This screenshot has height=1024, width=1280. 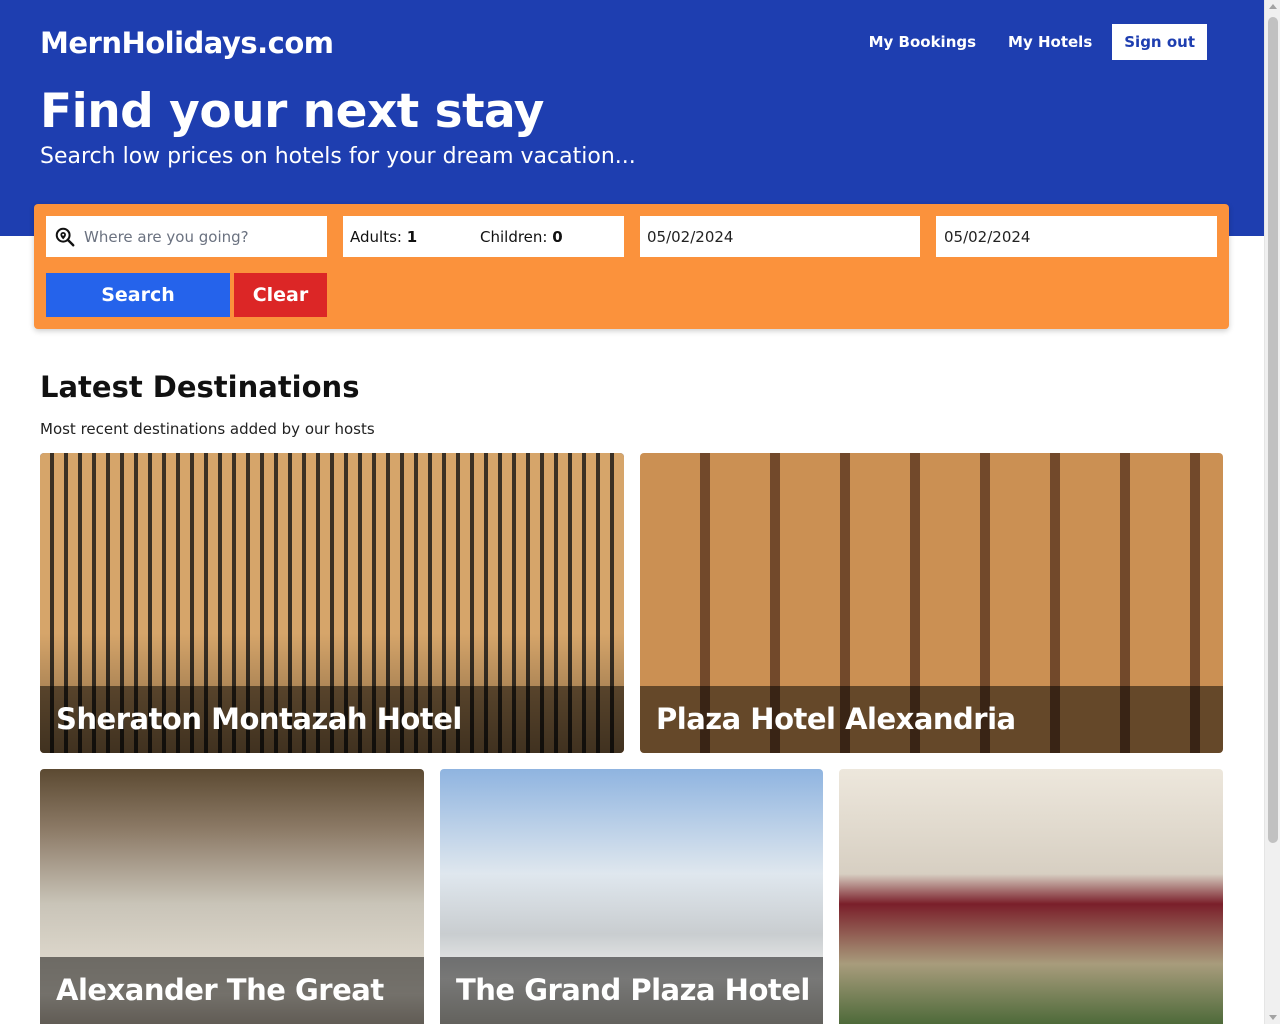 What do you see at coordinates (292, 111) in the screenshot?
I see `hero-title: Find your next stay` at bounding box center [292, 111].